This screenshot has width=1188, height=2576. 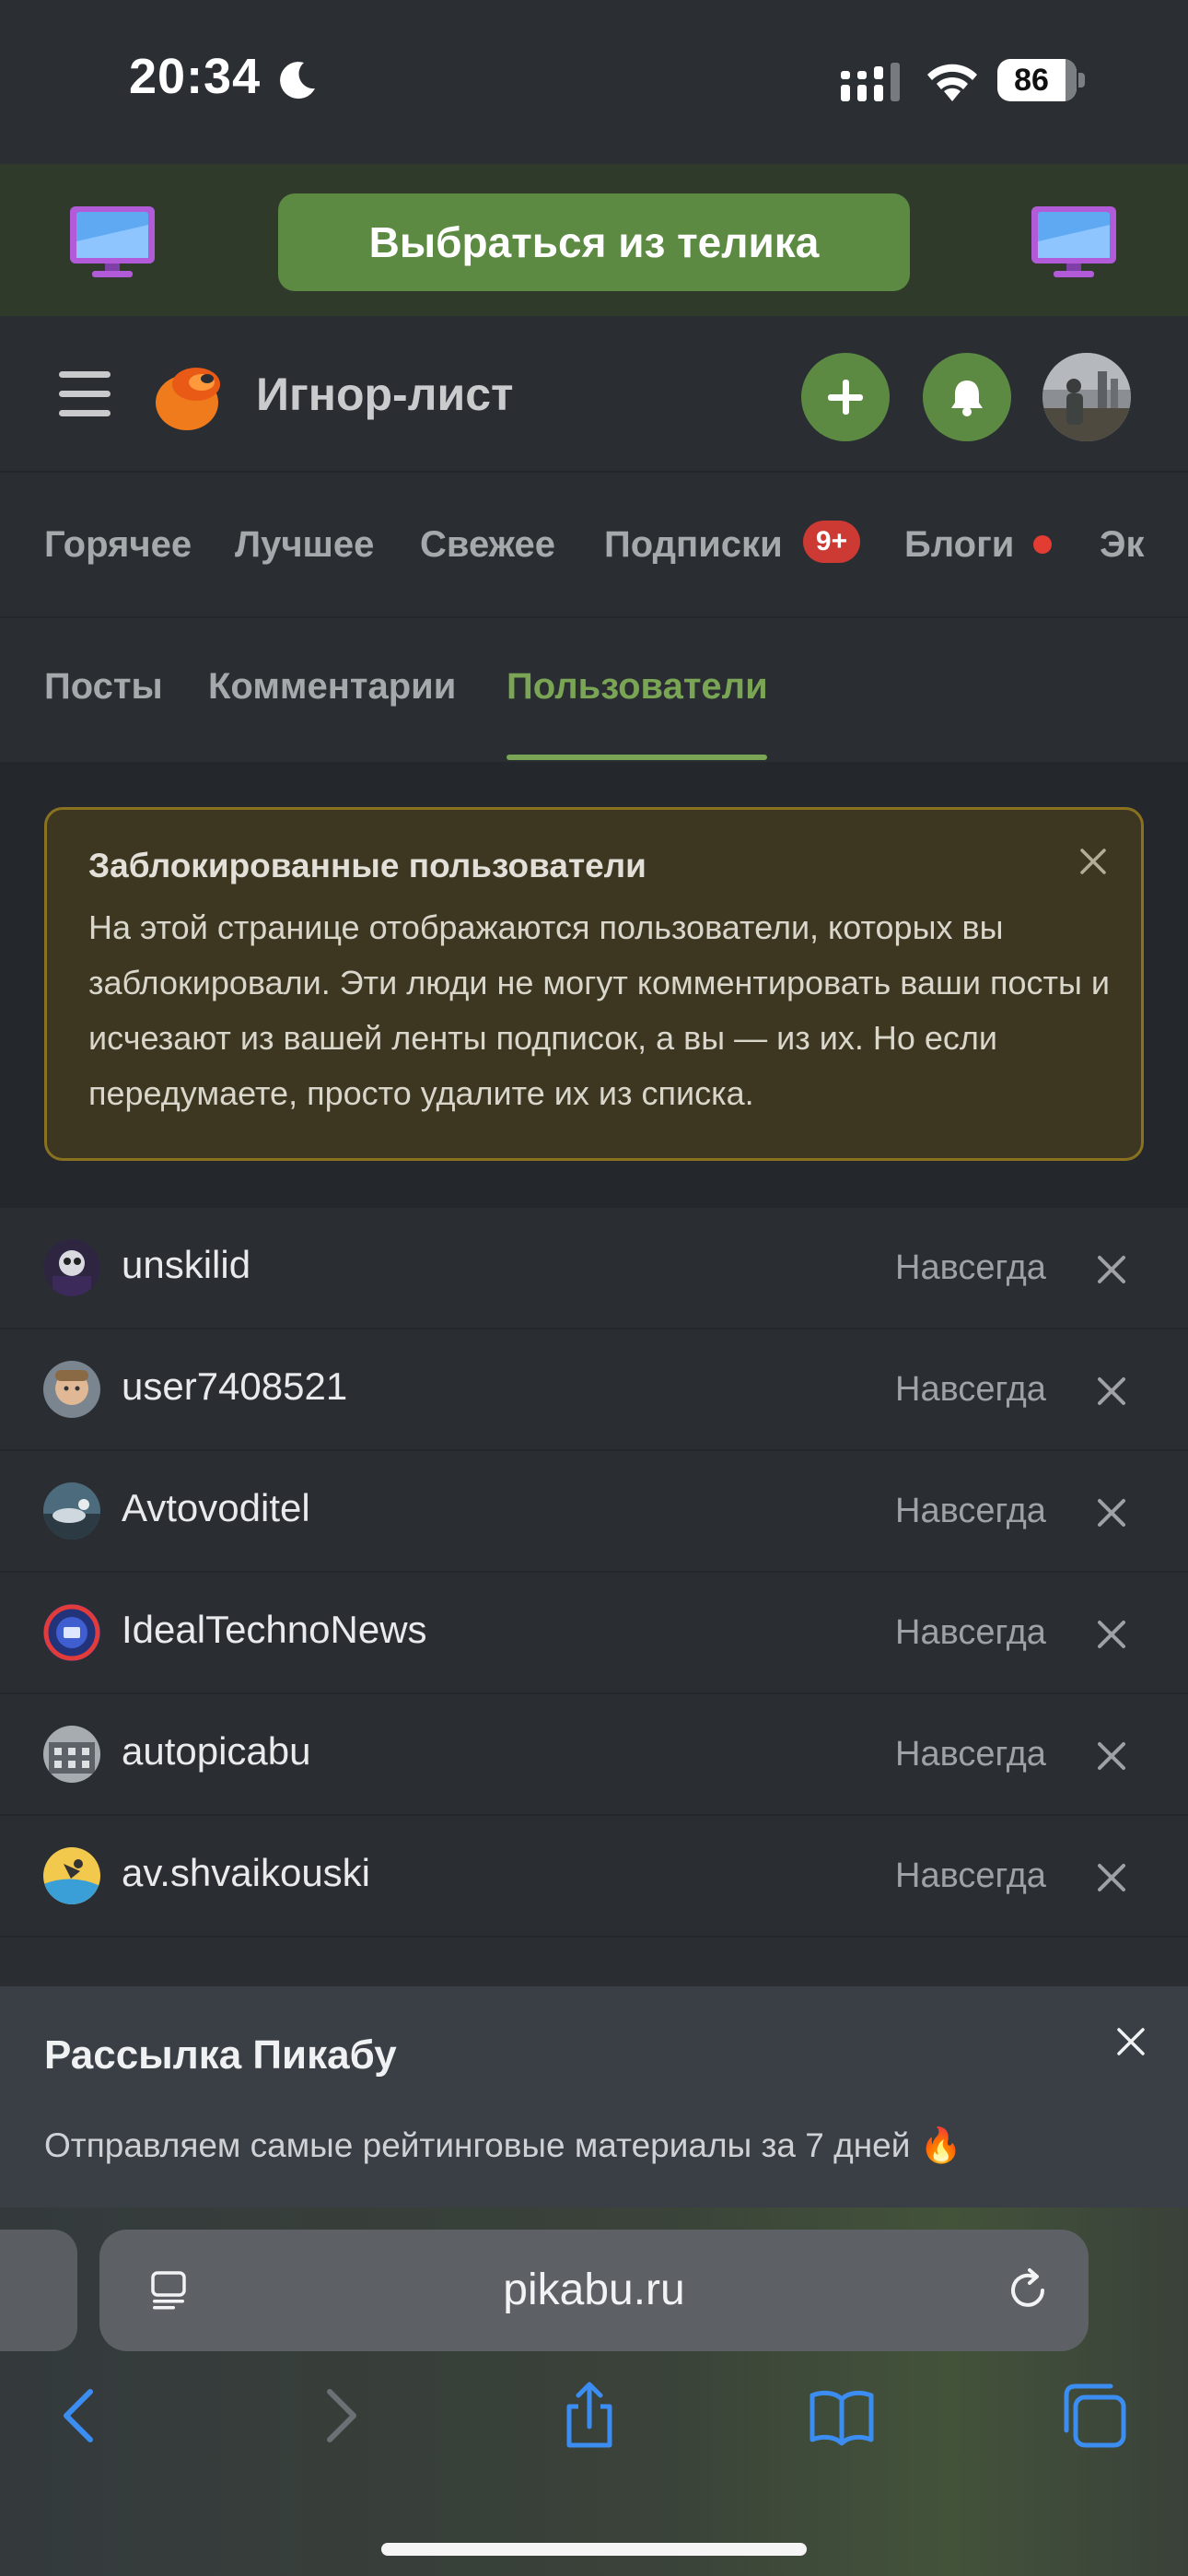 I want to click on battery-icon: 86, so click(x=1041, y=80).